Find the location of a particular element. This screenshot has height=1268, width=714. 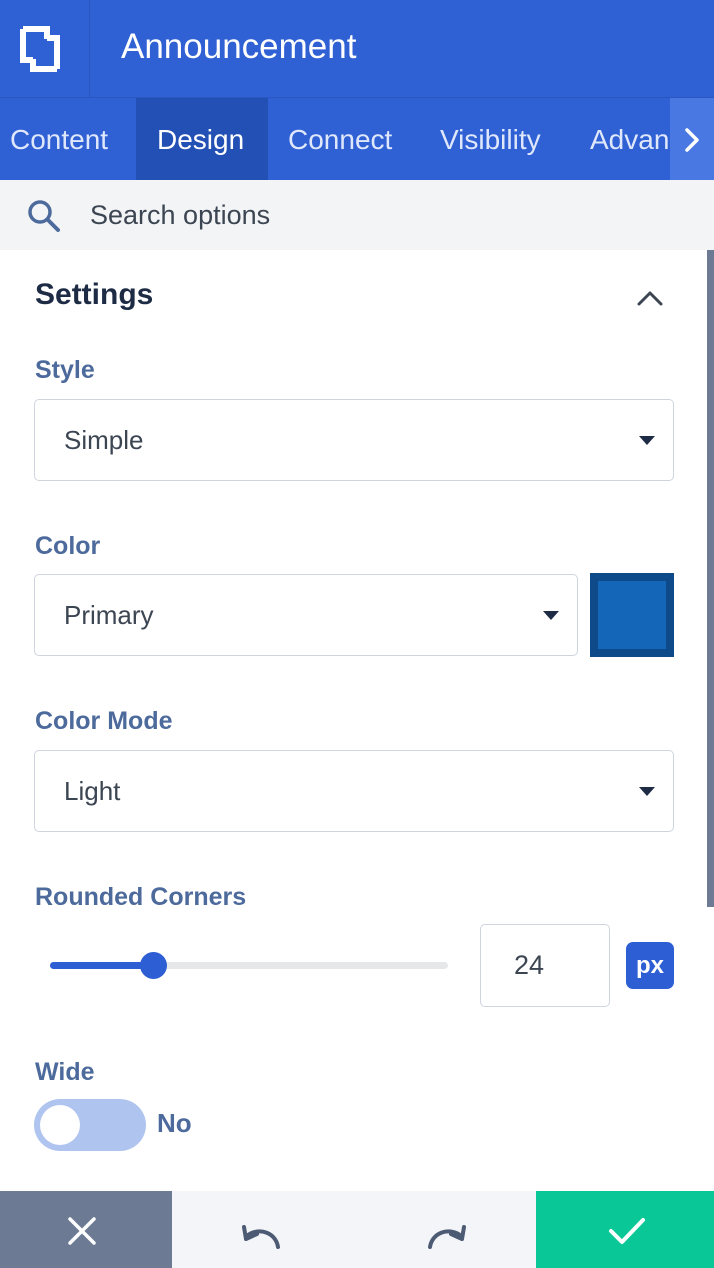

color-mode-label: Color Mode is located at coordinates (104, 721).